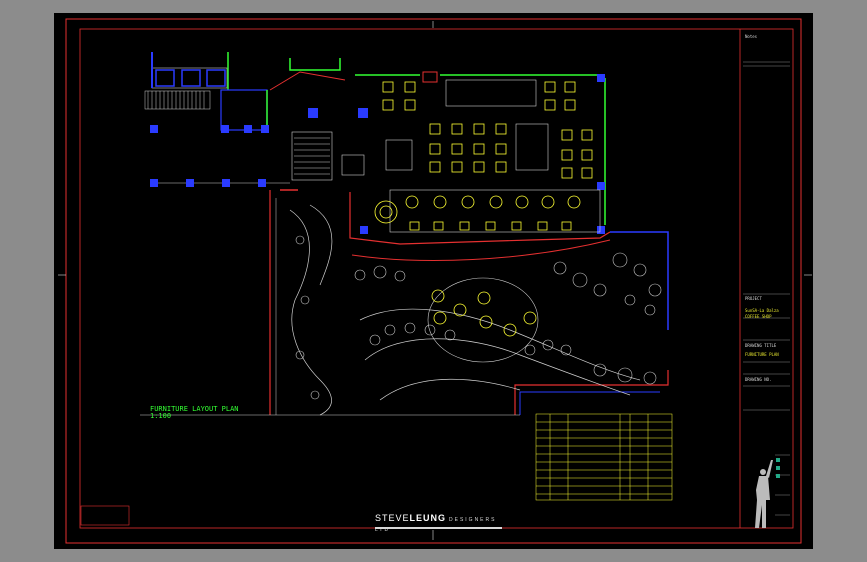 The width and height of the screenshot is (867, 562). Describe the element at coordinates (161, 416) in the screenshot. I see `plan-scale-text: 1:100` at that location.